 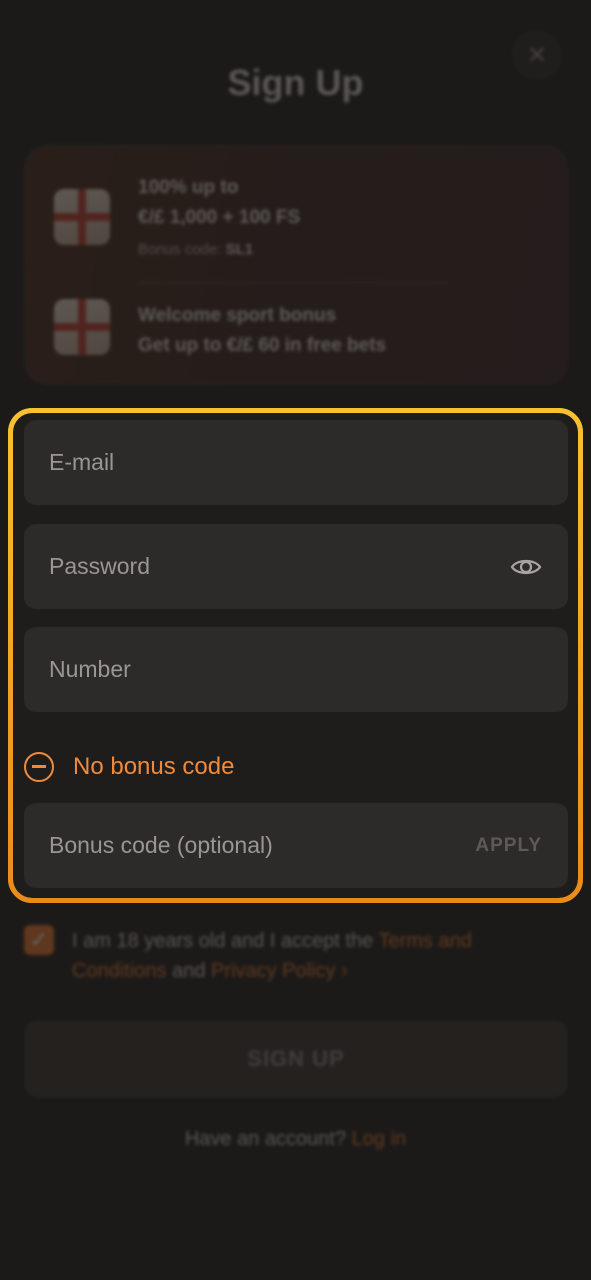 What do you see at coordinates (262, 345) in the screenshot?
I see `bonus-sport-line2: Get up to €/£ 60 in free bets` at bounding box center [262, 345].